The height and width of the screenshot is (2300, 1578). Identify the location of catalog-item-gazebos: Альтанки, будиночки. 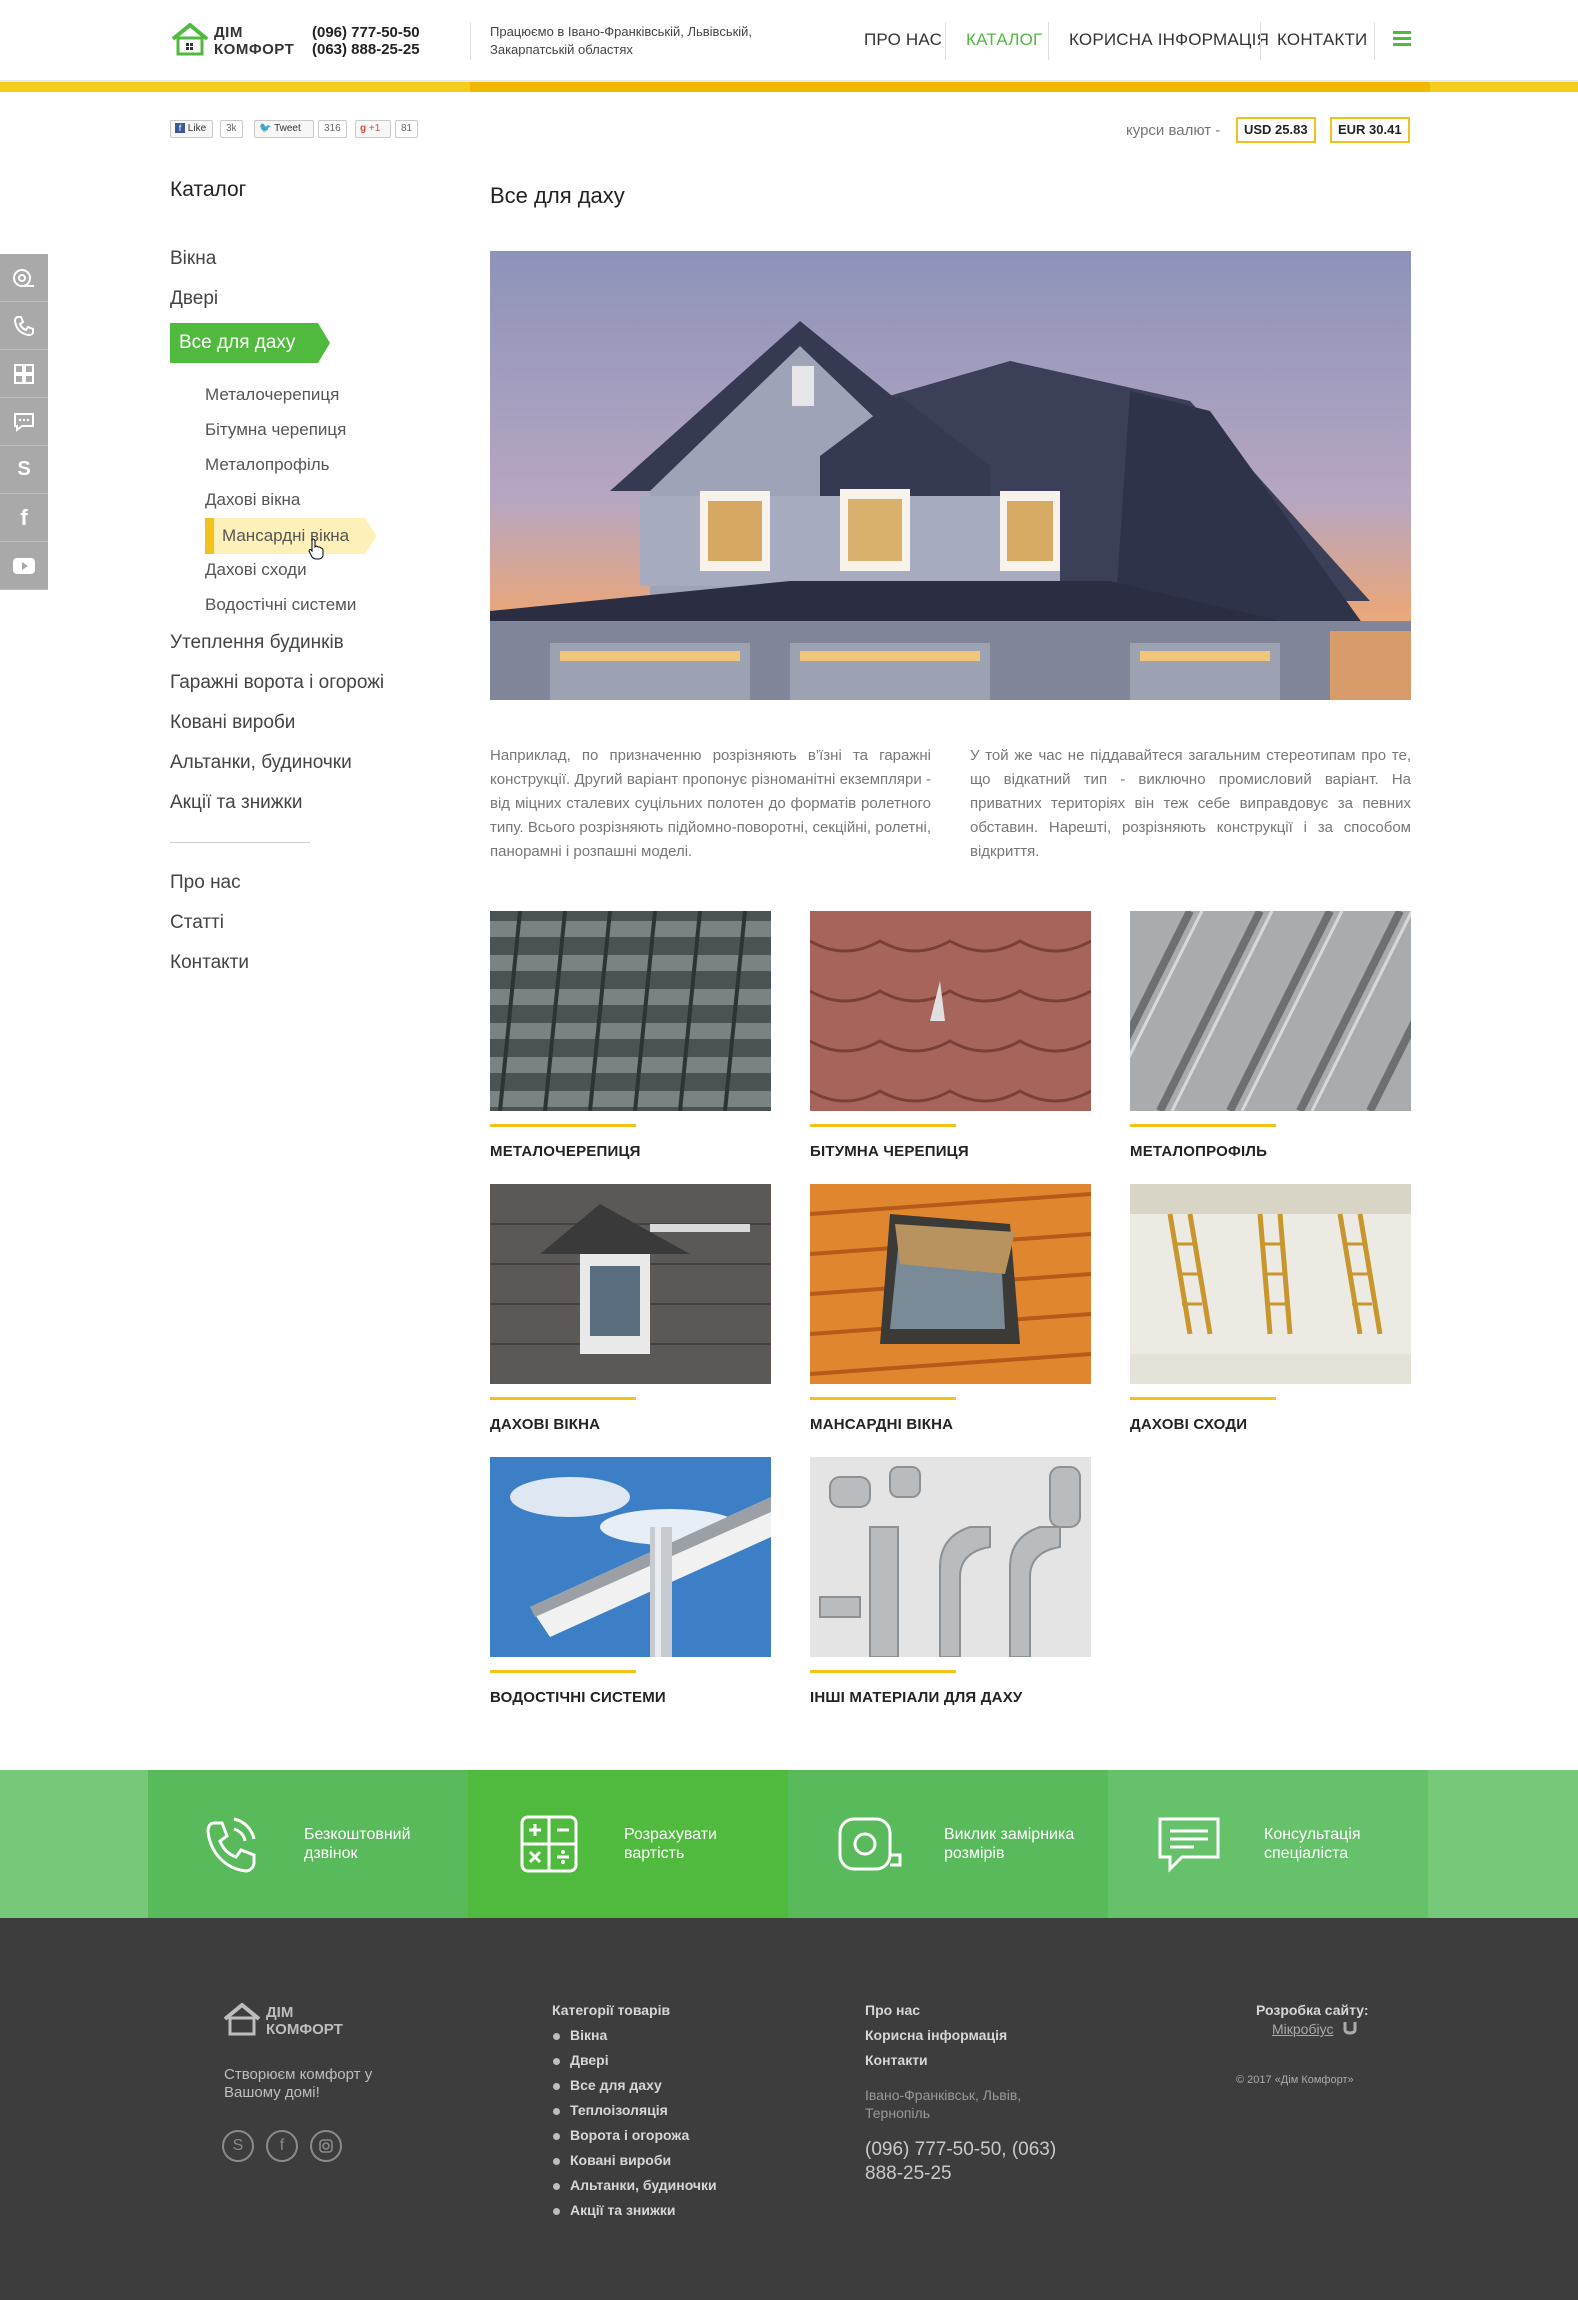
(261, 763).